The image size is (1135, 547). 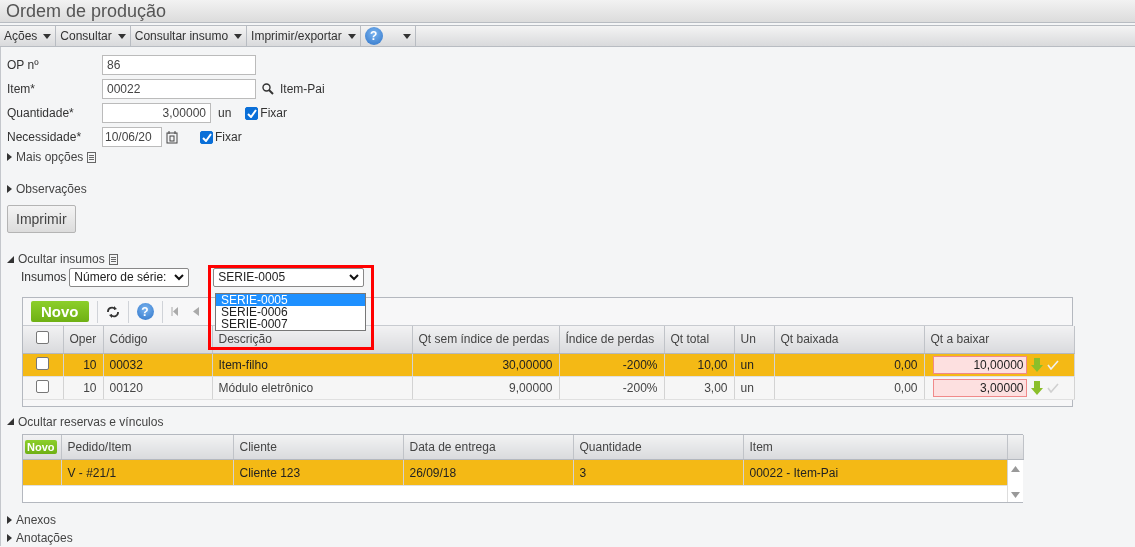 What do you see at coordinates (312, 387) in the screenshot?
I see `table-cell: Módulo eletrônico` at bounding box center [312, 387].